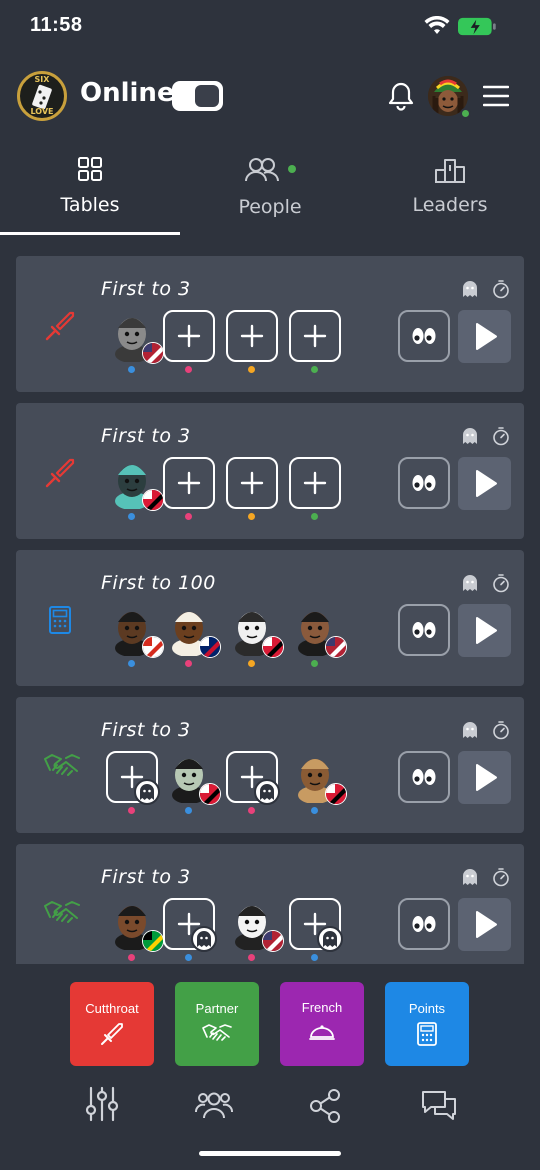 Image resolution: width=540 pixels, height=1170 pixels. Describe the element at coordinates (450, 171) in the screenshot. I see `podium-icon` at that location.